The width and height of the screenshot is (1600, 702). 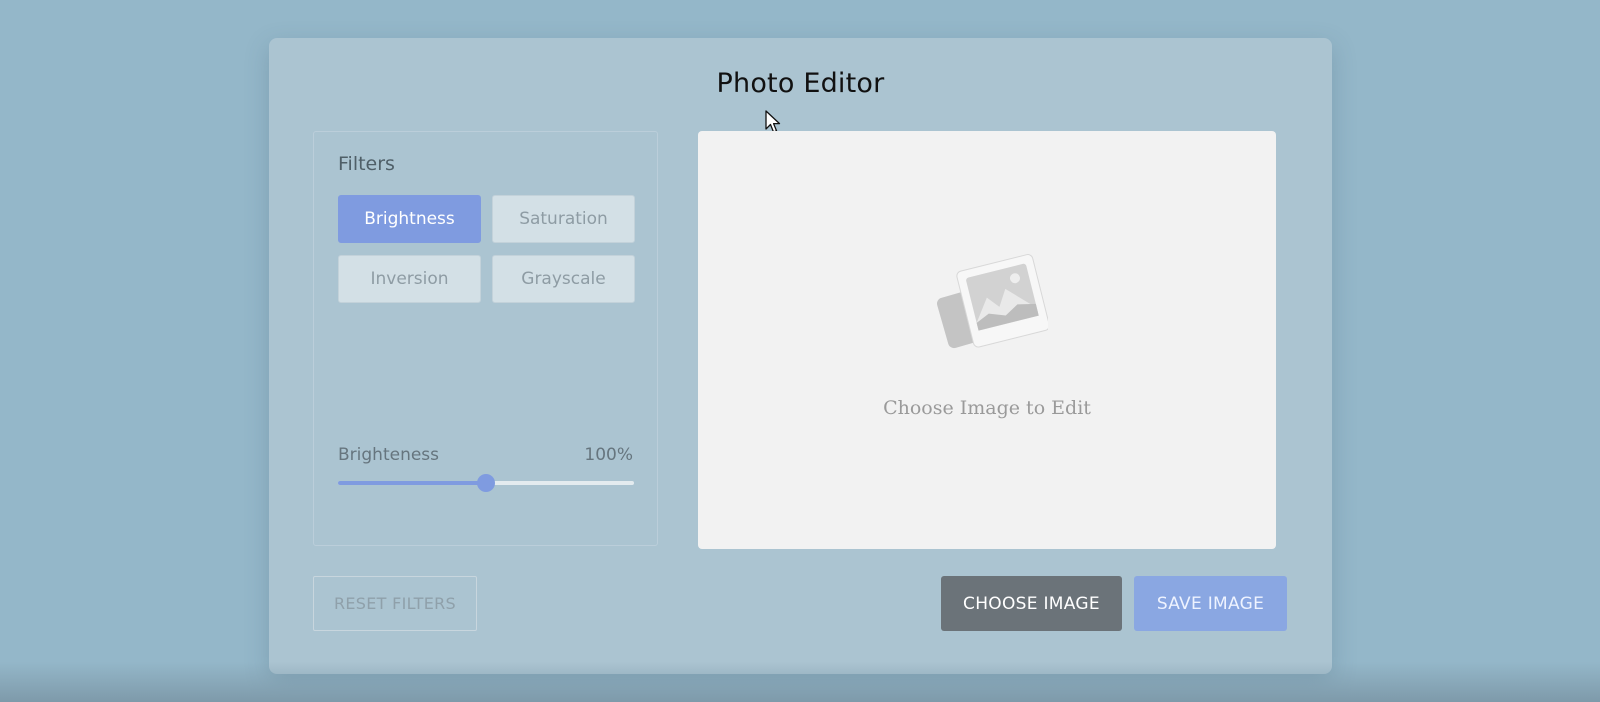 I want to click on slider-fill, so click(x=412, y=483).